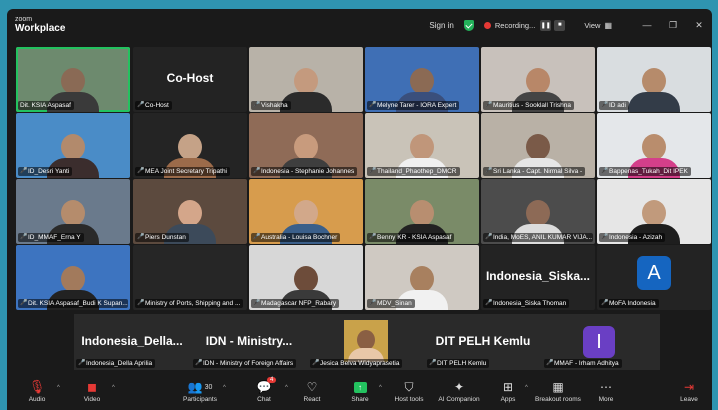 This screenshot has width=718, height=410. What do you see at coordinates (413, 171) in the screenshot?
I see `participant-name-label: 🎤 Thailand_Phaothep_DMCR` at bounding box center [413, 171].